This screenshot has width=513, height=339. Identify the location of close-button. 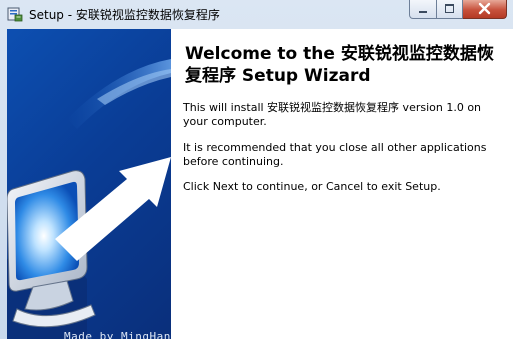
(485, 9).